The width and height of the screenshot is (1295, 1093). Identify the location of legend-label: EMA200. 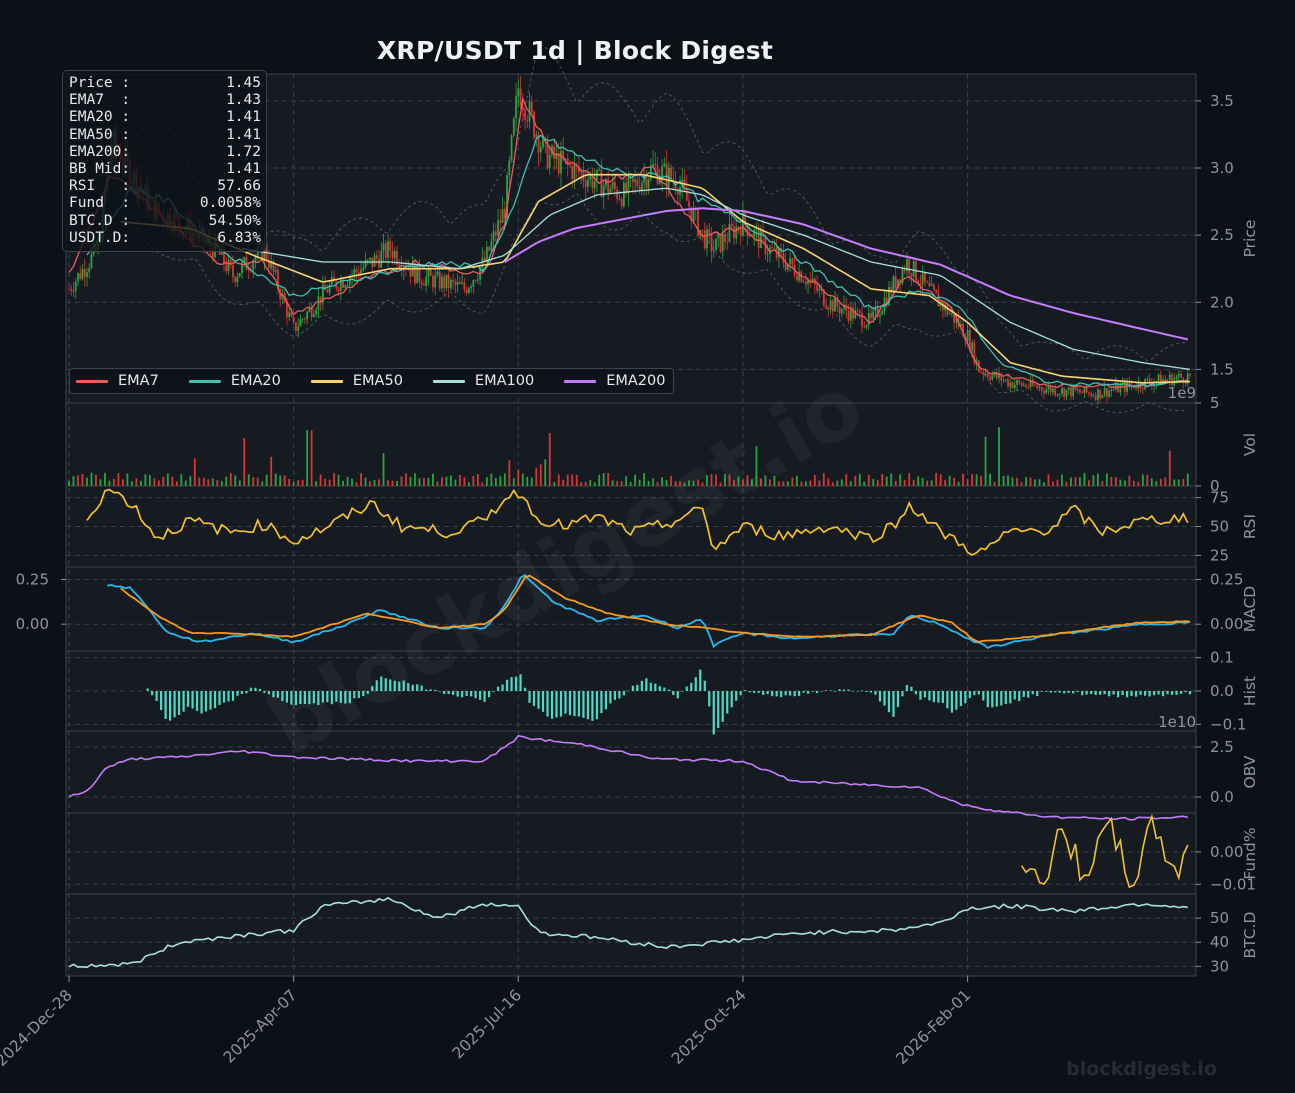
(636, 381).